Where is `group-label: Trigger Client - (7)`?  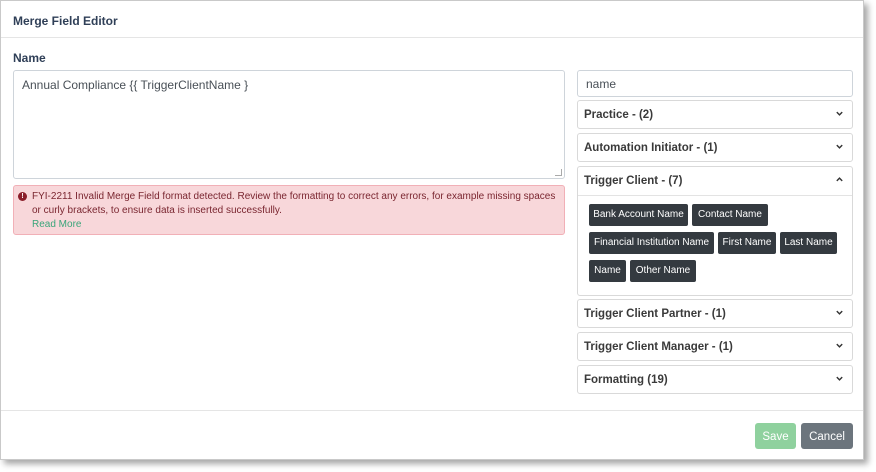
group-label: Trigger Client - (7) is located at coordinates (633, 181).